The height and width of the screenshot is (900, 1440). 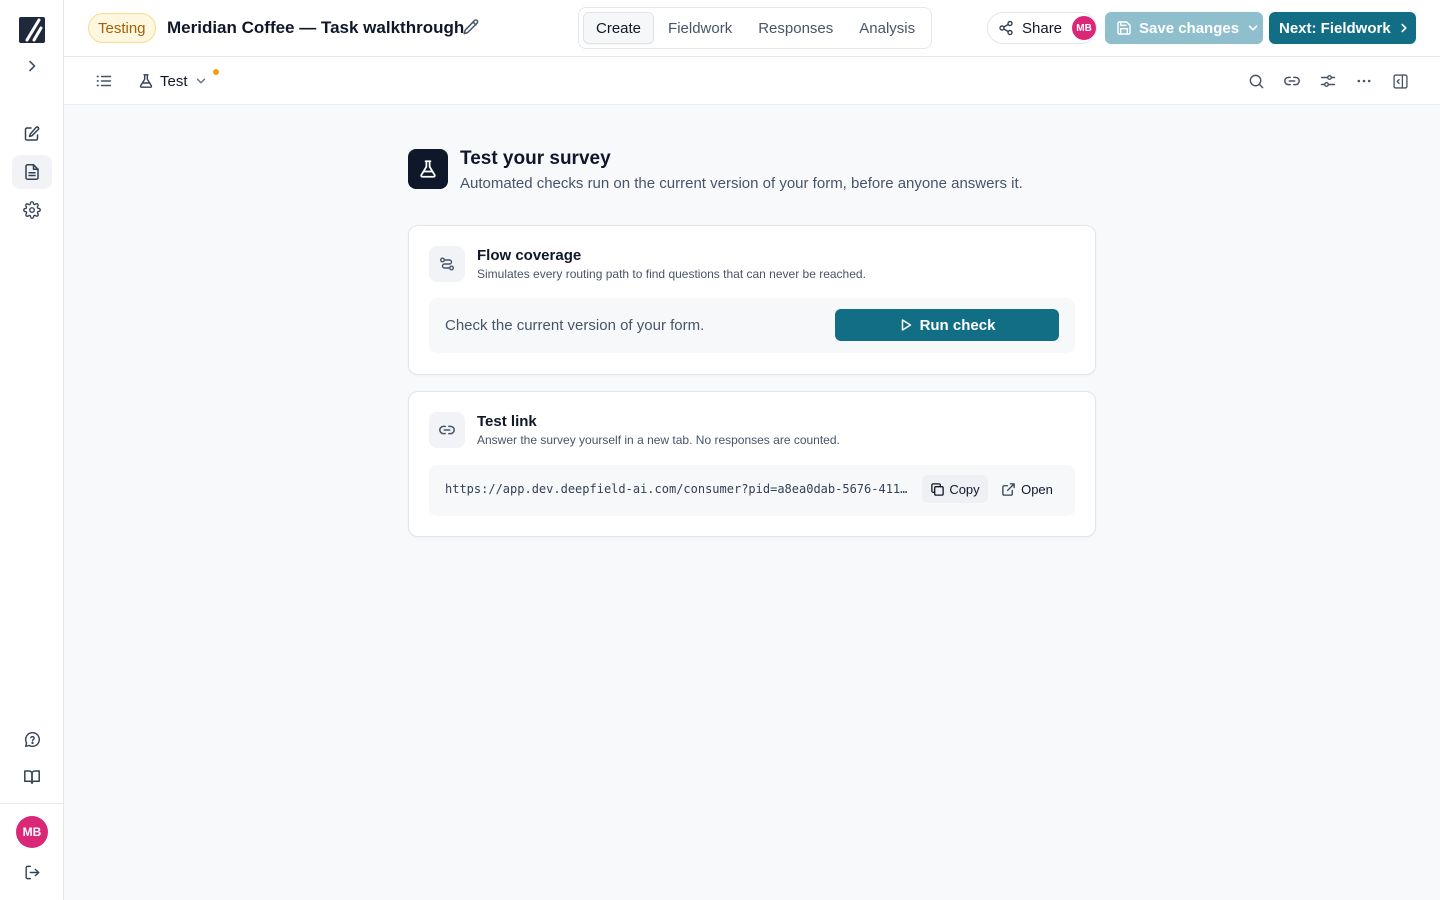 I want to click on user-avatar: MB, so click(x=32, y=832).